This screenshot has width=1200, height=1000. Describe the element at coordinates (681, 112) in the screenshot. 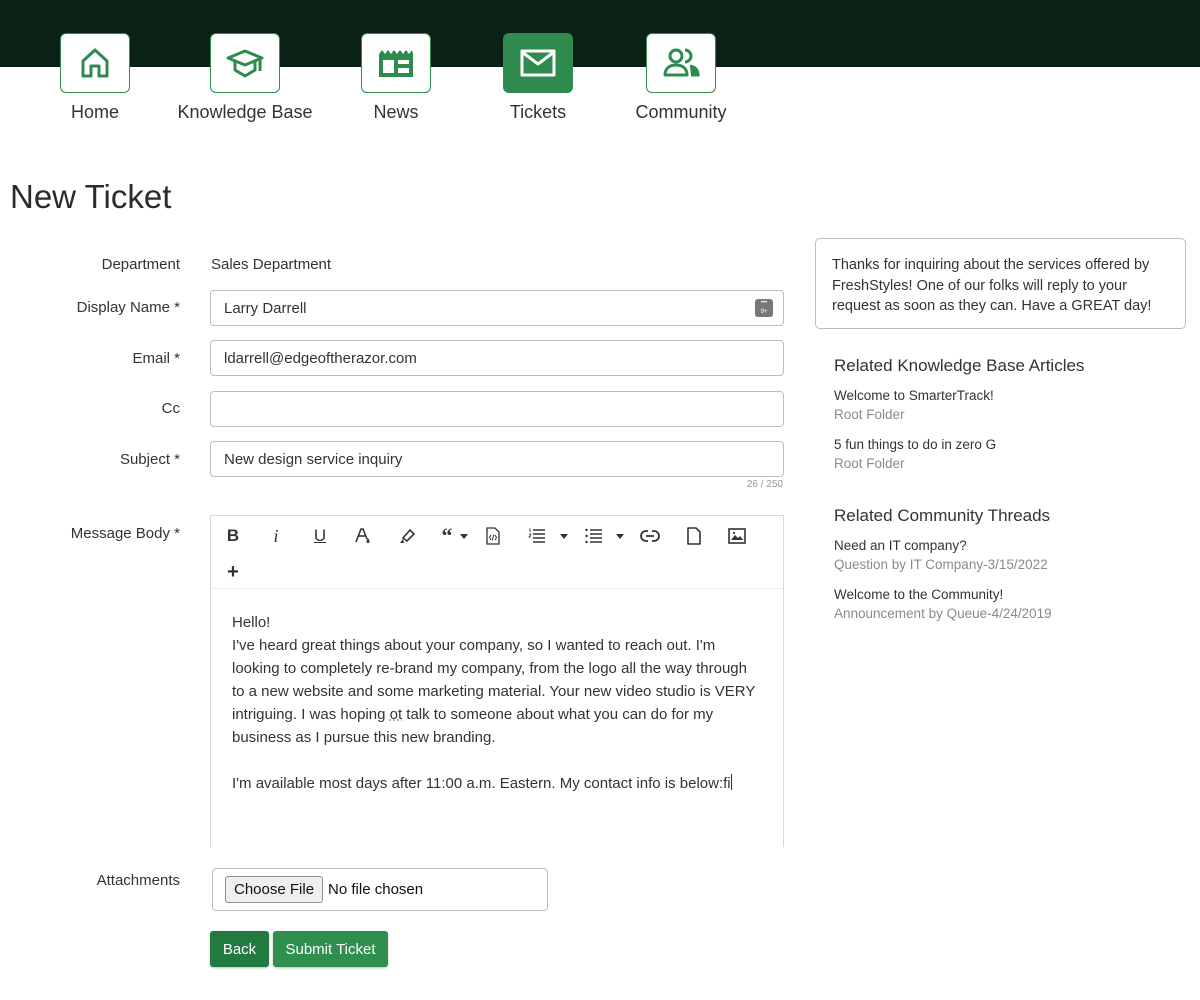

I see `nav-label: Community` at that location.